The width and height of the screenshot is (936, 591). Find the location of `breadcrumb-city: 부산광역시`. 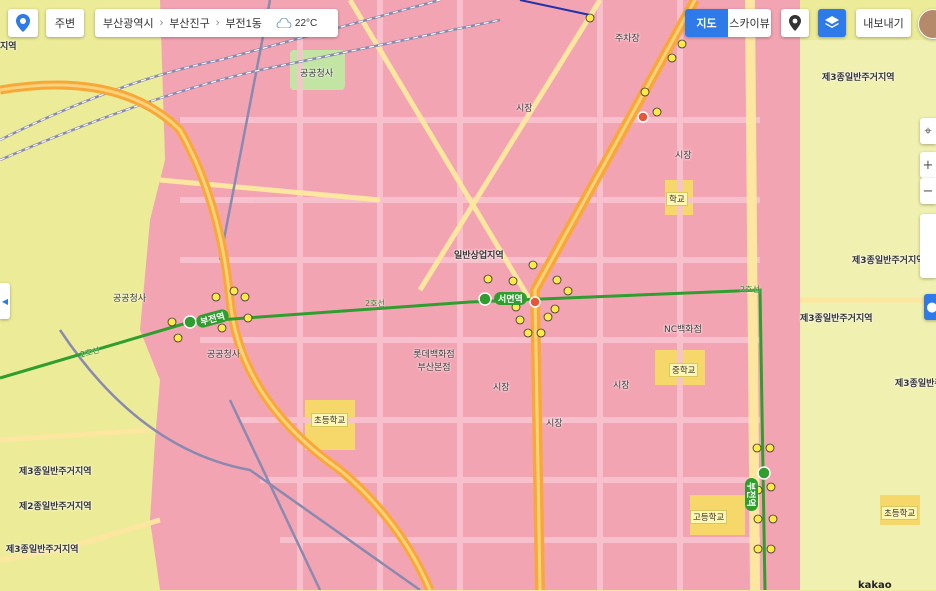

breadcrumb-city: 부산광역시 is located at coordinates (128, 23).